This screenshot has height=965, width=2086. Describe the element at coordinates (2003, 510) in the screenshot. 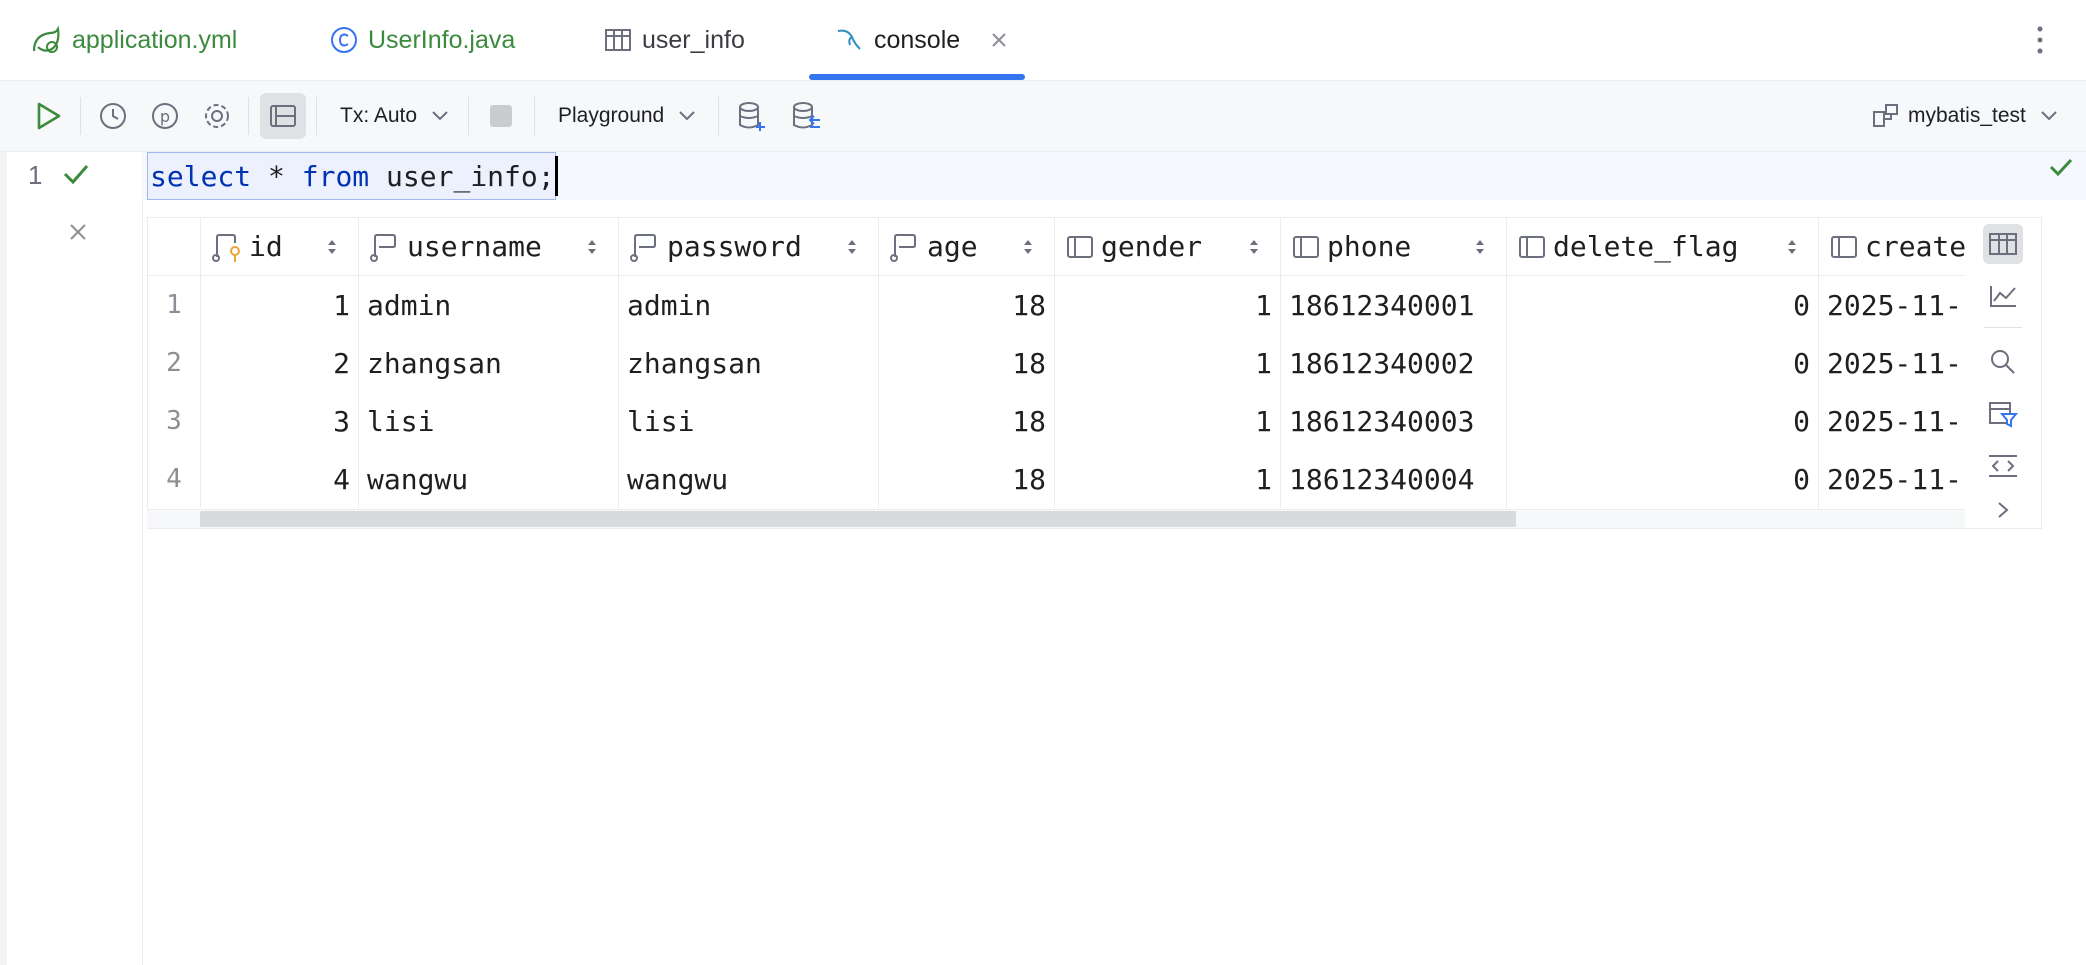

I see `expand-panel-button` at that location.